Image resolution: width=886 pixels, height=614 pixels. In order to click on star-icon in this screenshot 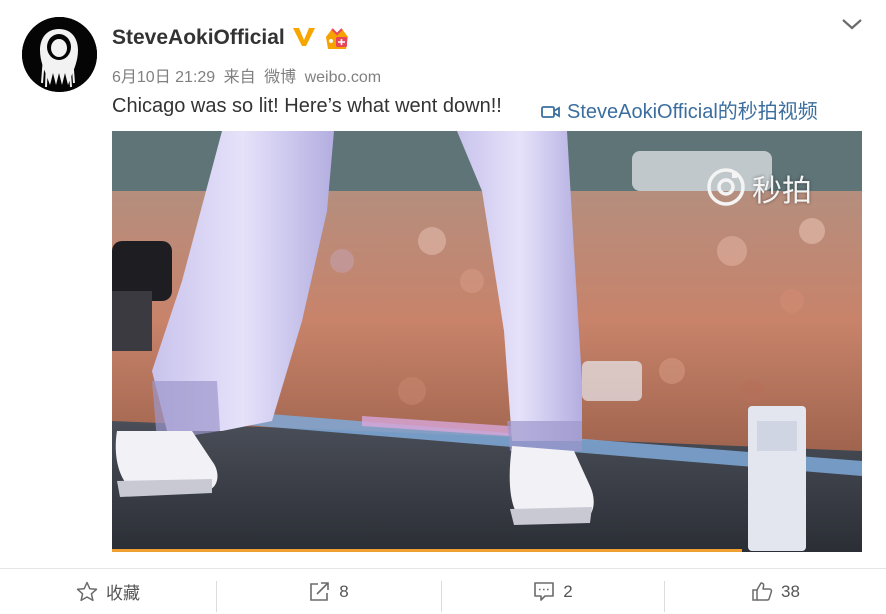, I will do `click(87, 591)`.